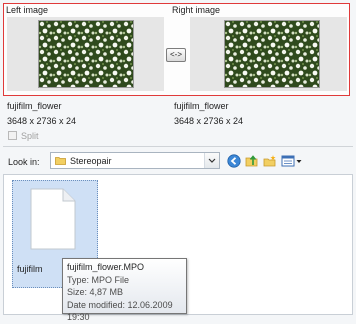 The width and height of the screenshot is (356, 324). What do you see at coordinates (292, 161) in the screenshot?
I see `view-menu-icon` at bounding box center [292, 161].